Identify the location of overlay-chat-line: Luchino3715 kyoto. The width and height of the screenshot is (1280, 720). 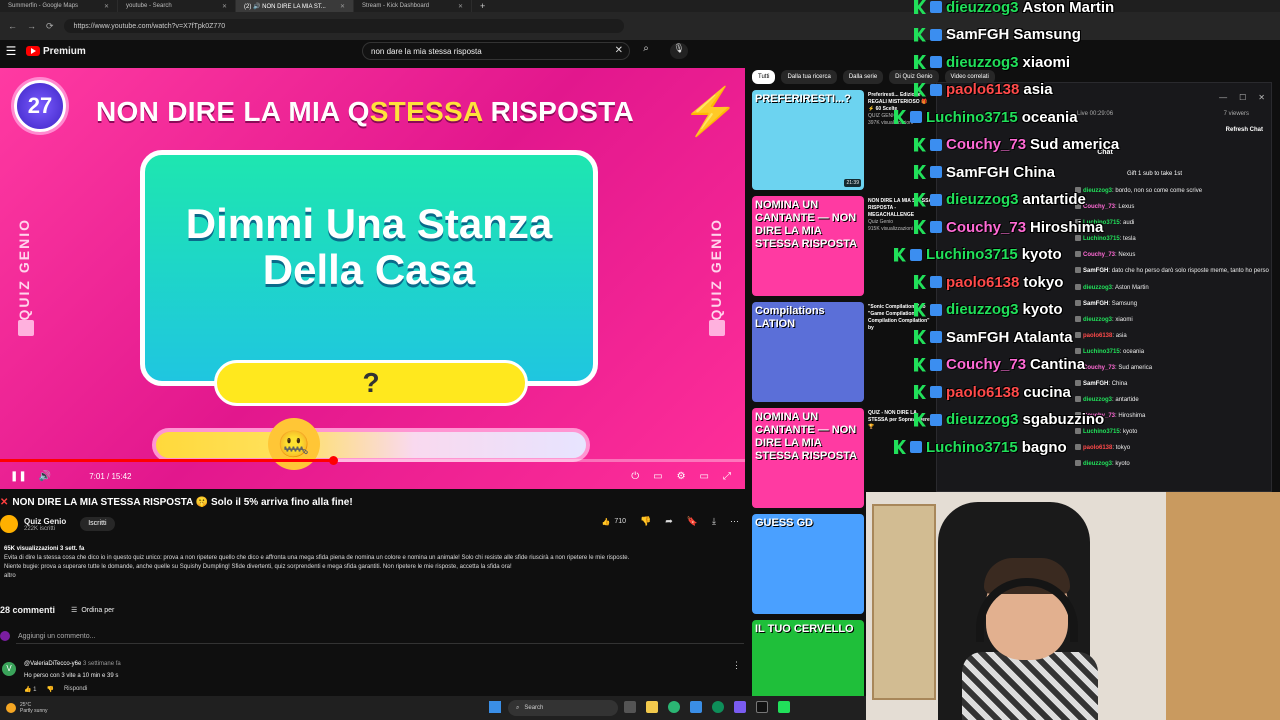
(978, 255).